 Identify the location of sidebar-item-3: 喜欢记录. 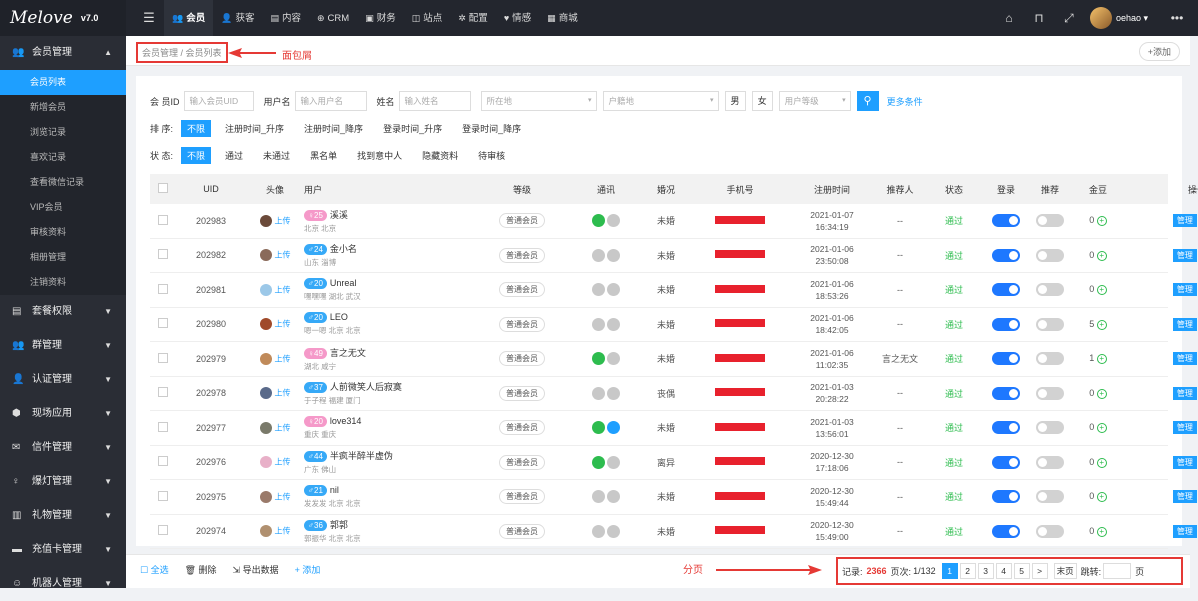
(63, 157).